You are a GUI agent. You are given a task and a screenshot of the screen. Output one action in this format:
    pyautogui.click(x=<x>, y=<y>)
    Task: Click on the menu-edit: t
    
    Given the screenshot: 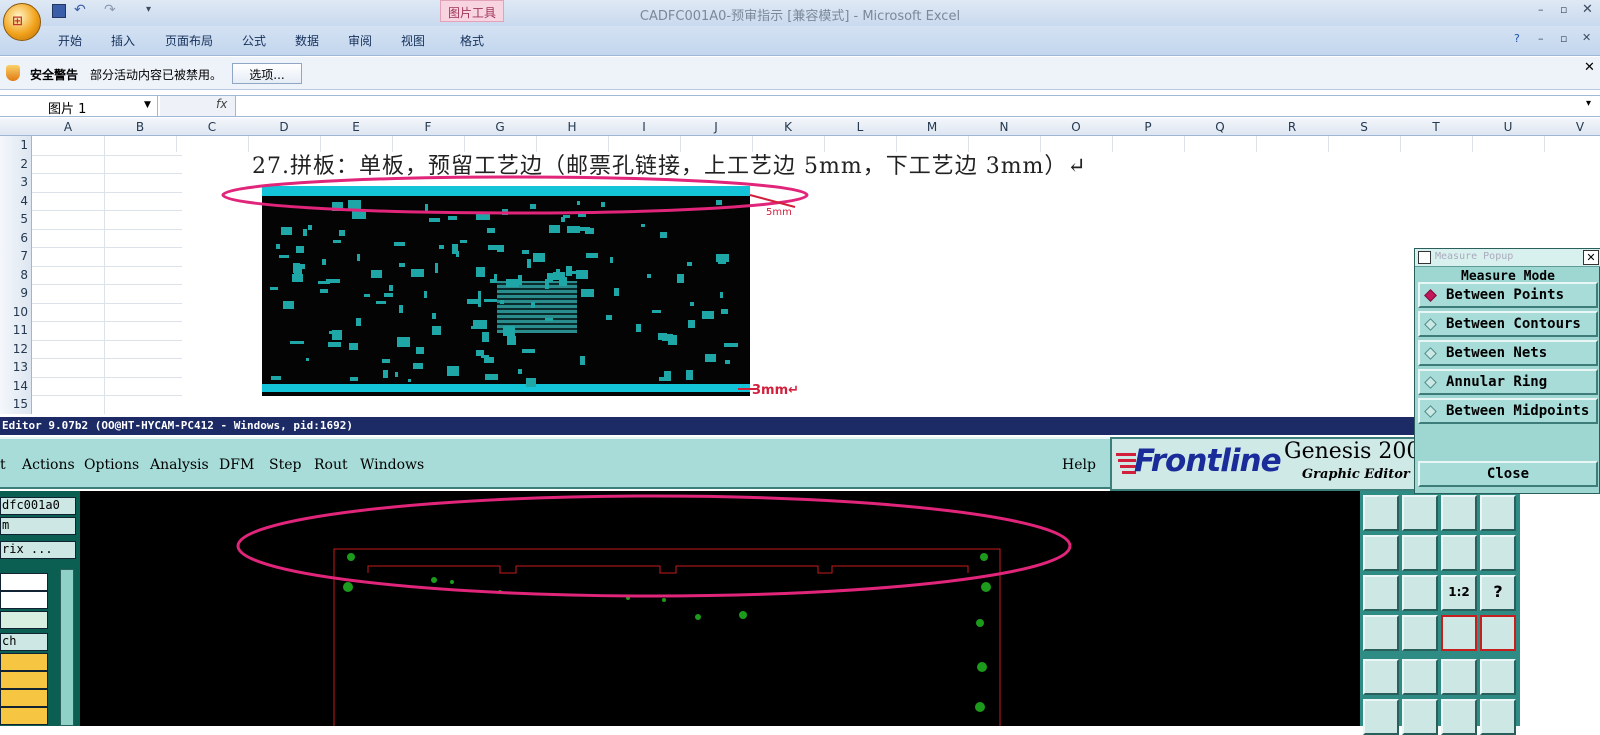 What is the action you would take?
    pyautogui.click(x=3, y=465)
    